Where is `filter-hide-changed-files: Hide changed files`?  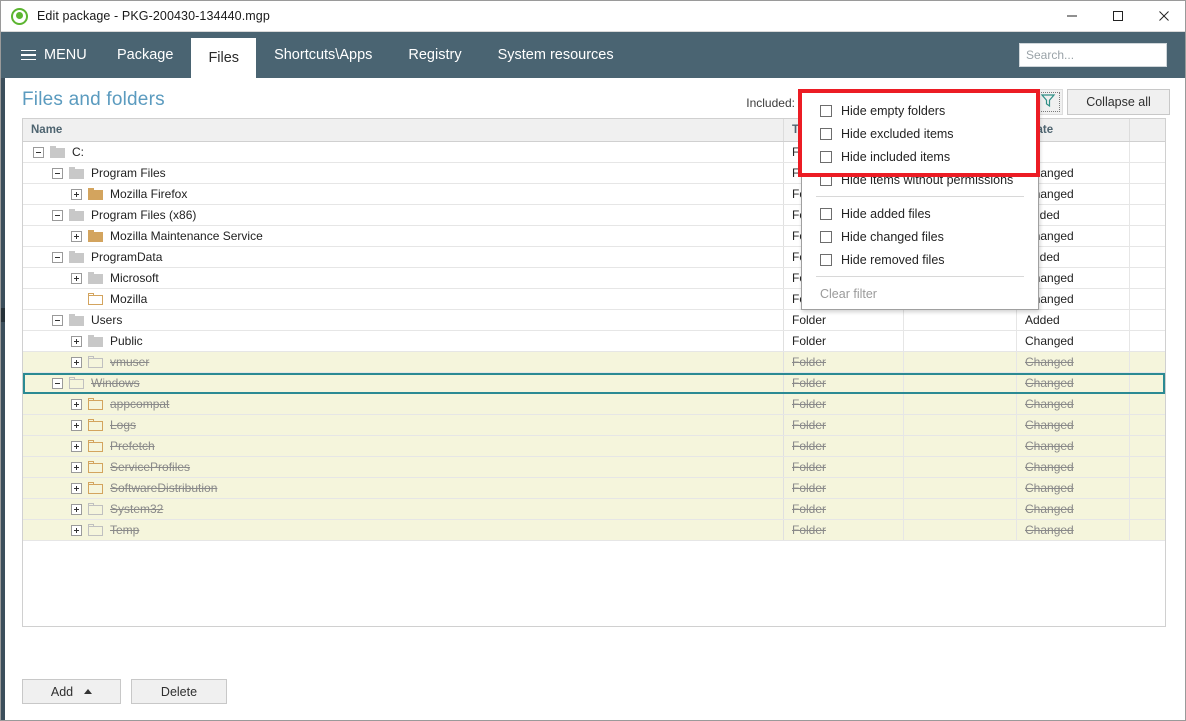 filter-hide-changed-files: Hide changed files is located at coordinates (920, 236).